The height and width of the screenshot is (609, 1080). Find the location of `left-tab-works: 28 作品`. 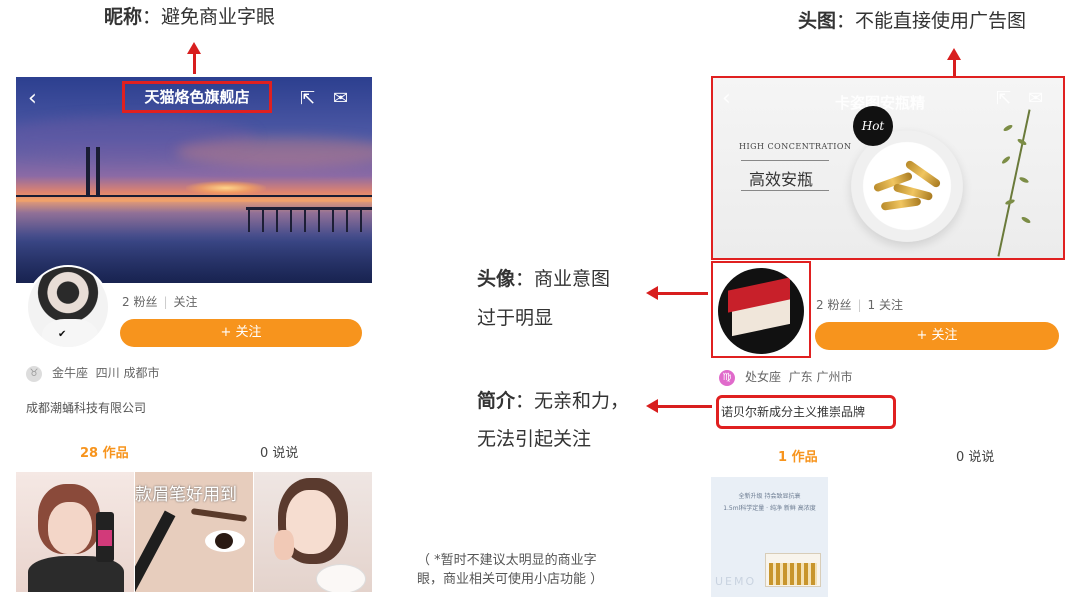

left-tab-works: 28 作品 is located at coordinates (104, 451).